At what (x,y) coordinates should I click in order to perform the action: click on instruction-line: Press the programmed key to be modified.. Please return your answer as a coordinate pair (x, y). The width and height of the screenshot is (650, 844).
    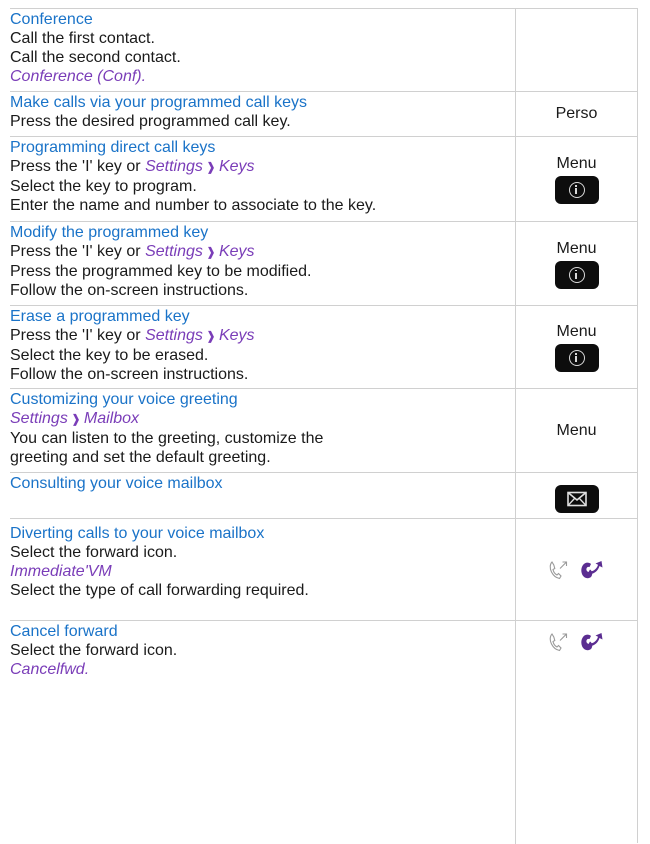
    Looking at the image, I should click on (161, 271).